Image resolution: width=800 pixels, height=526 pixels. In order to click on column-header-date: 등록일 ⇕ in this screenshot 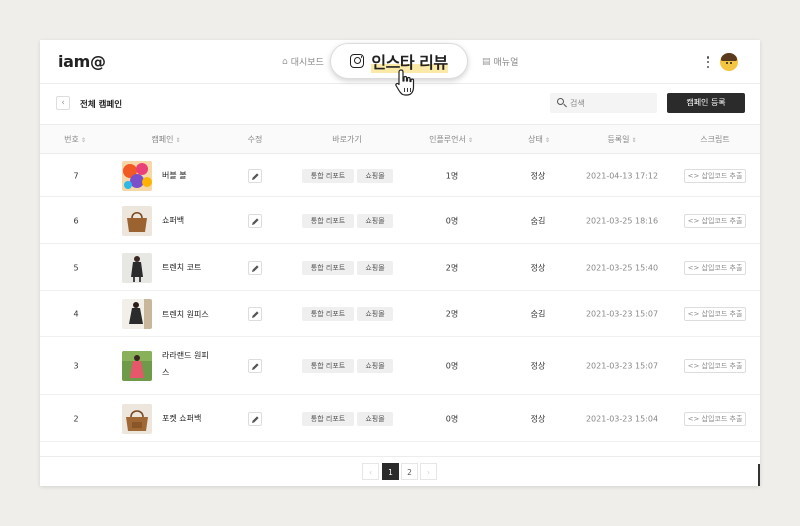, I will do `click(621, 139)`.